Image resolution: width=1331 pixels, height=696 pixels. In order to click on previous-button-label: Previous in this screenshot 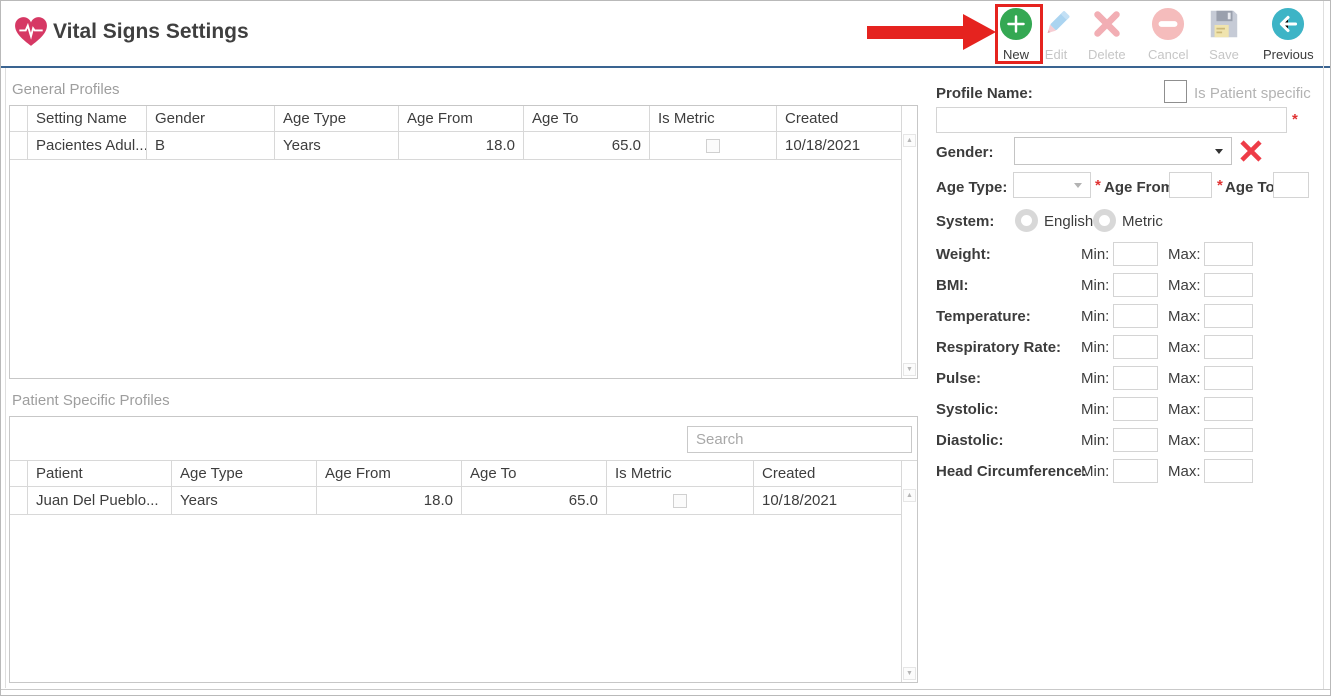, I will do `click(1288, 54)`.